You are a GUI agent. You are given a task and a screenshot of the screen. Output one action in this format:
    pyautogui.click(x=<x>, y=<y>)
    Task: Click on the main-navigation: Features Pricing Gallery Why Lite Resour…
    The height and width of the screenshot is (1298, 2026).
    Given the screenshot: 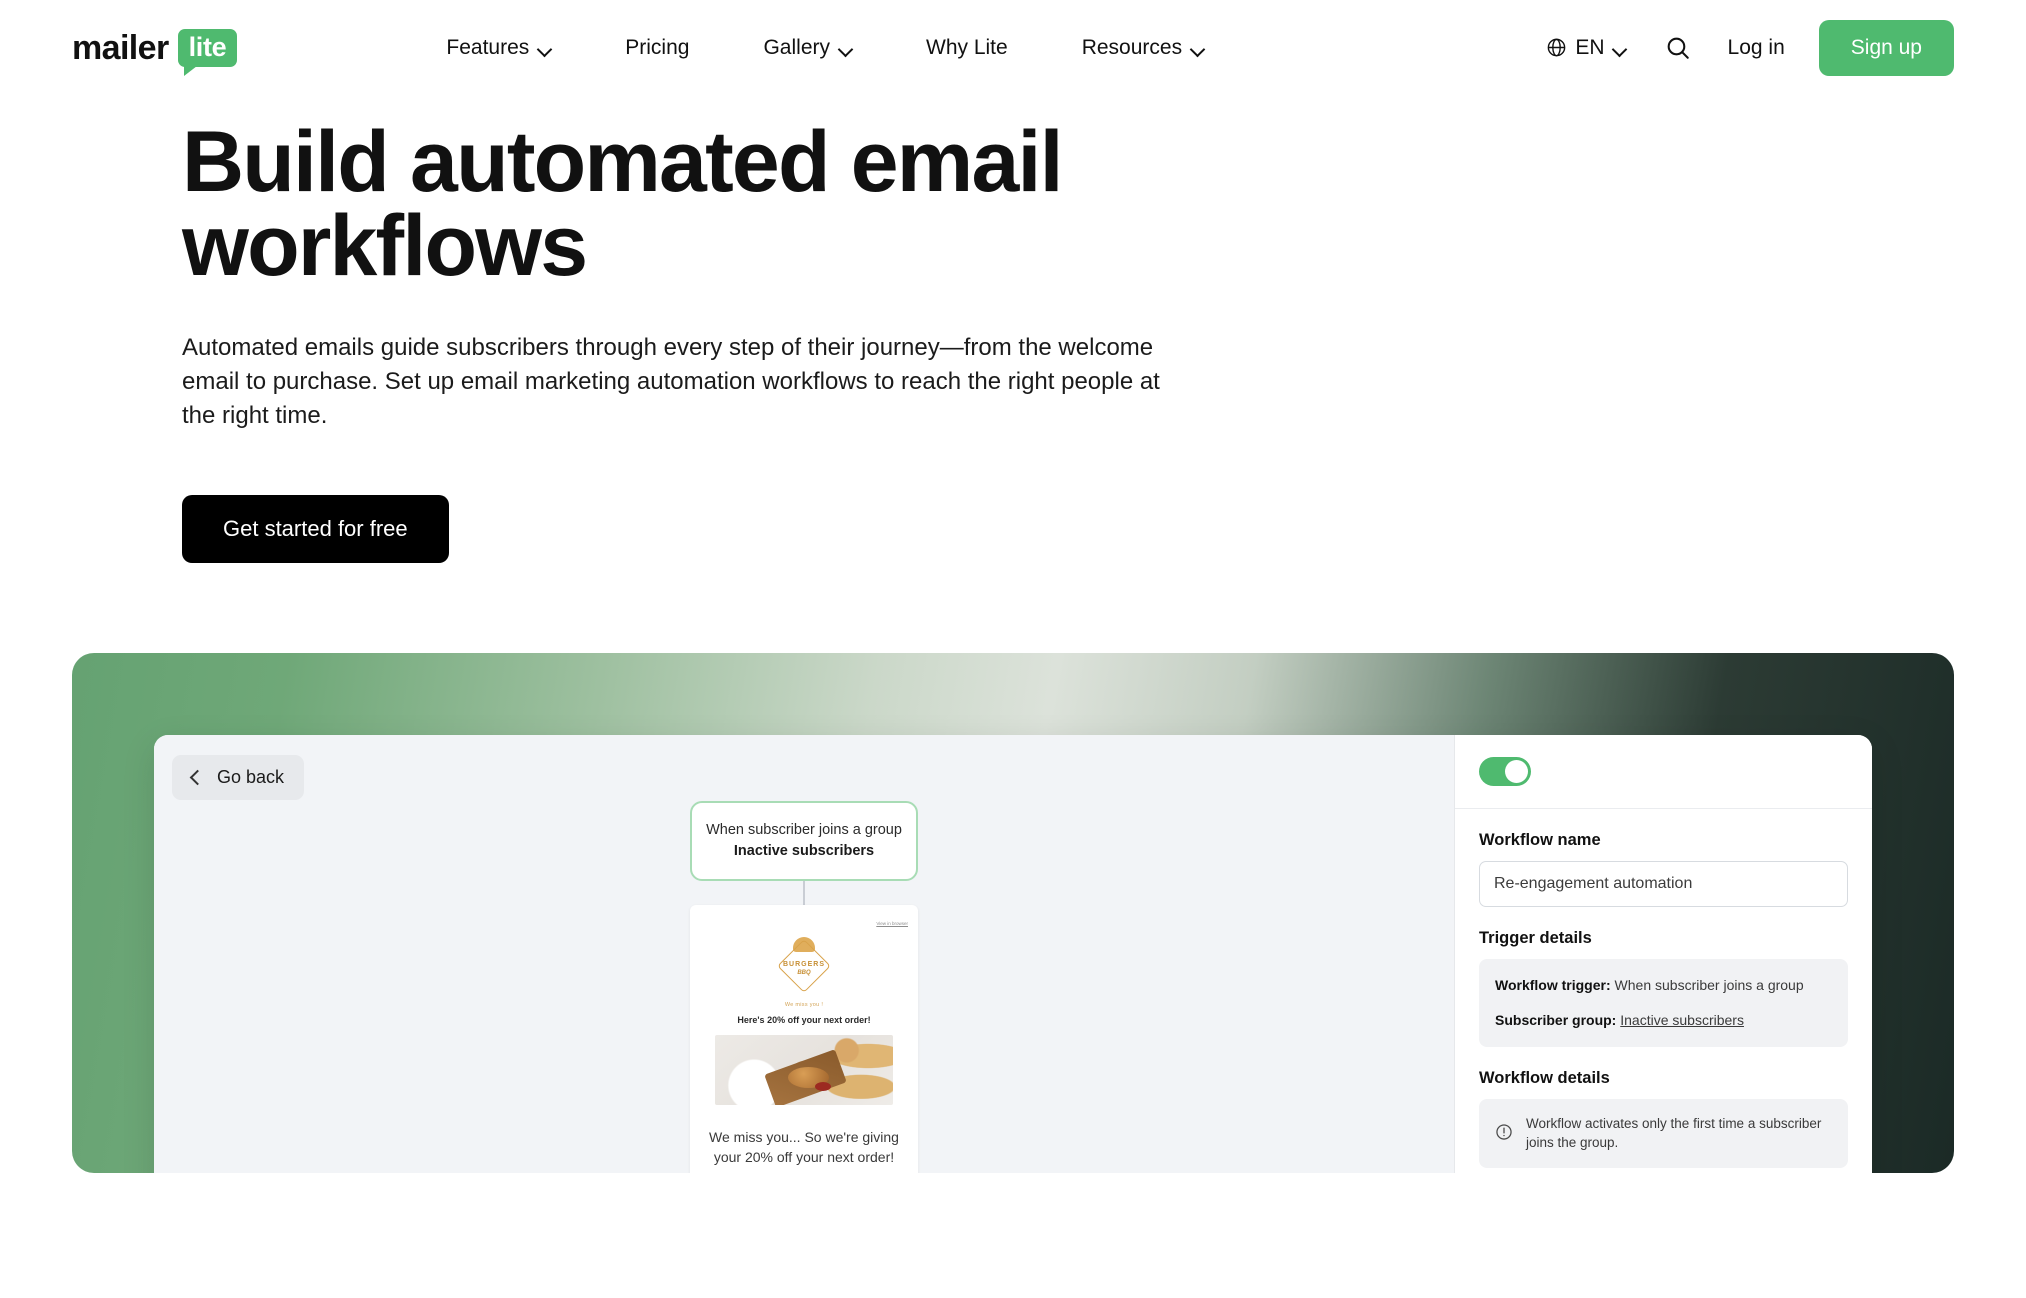 What is the action you would take?
    pyautogui.click(x=825, y=48)
    